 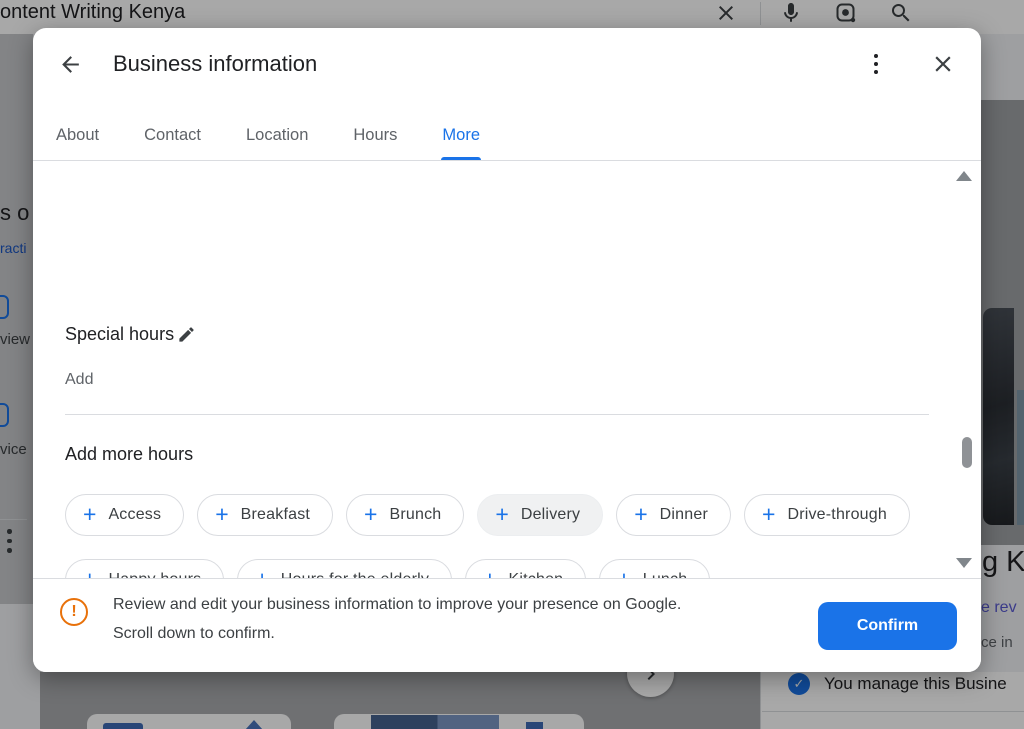 I want to click on tab-hours: Hours, so click(x=375, y=135).